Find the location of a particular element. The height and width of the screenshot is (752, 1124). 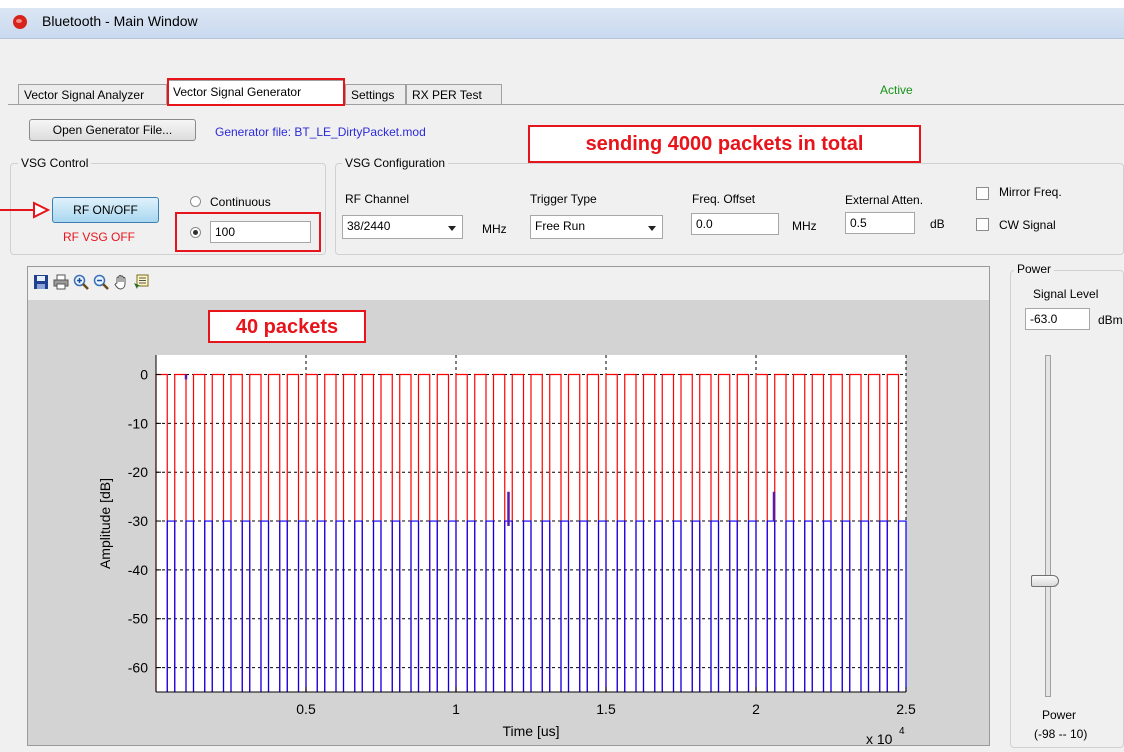

rf-channel-select: 38/2440 is located at coordinates (402, 227).